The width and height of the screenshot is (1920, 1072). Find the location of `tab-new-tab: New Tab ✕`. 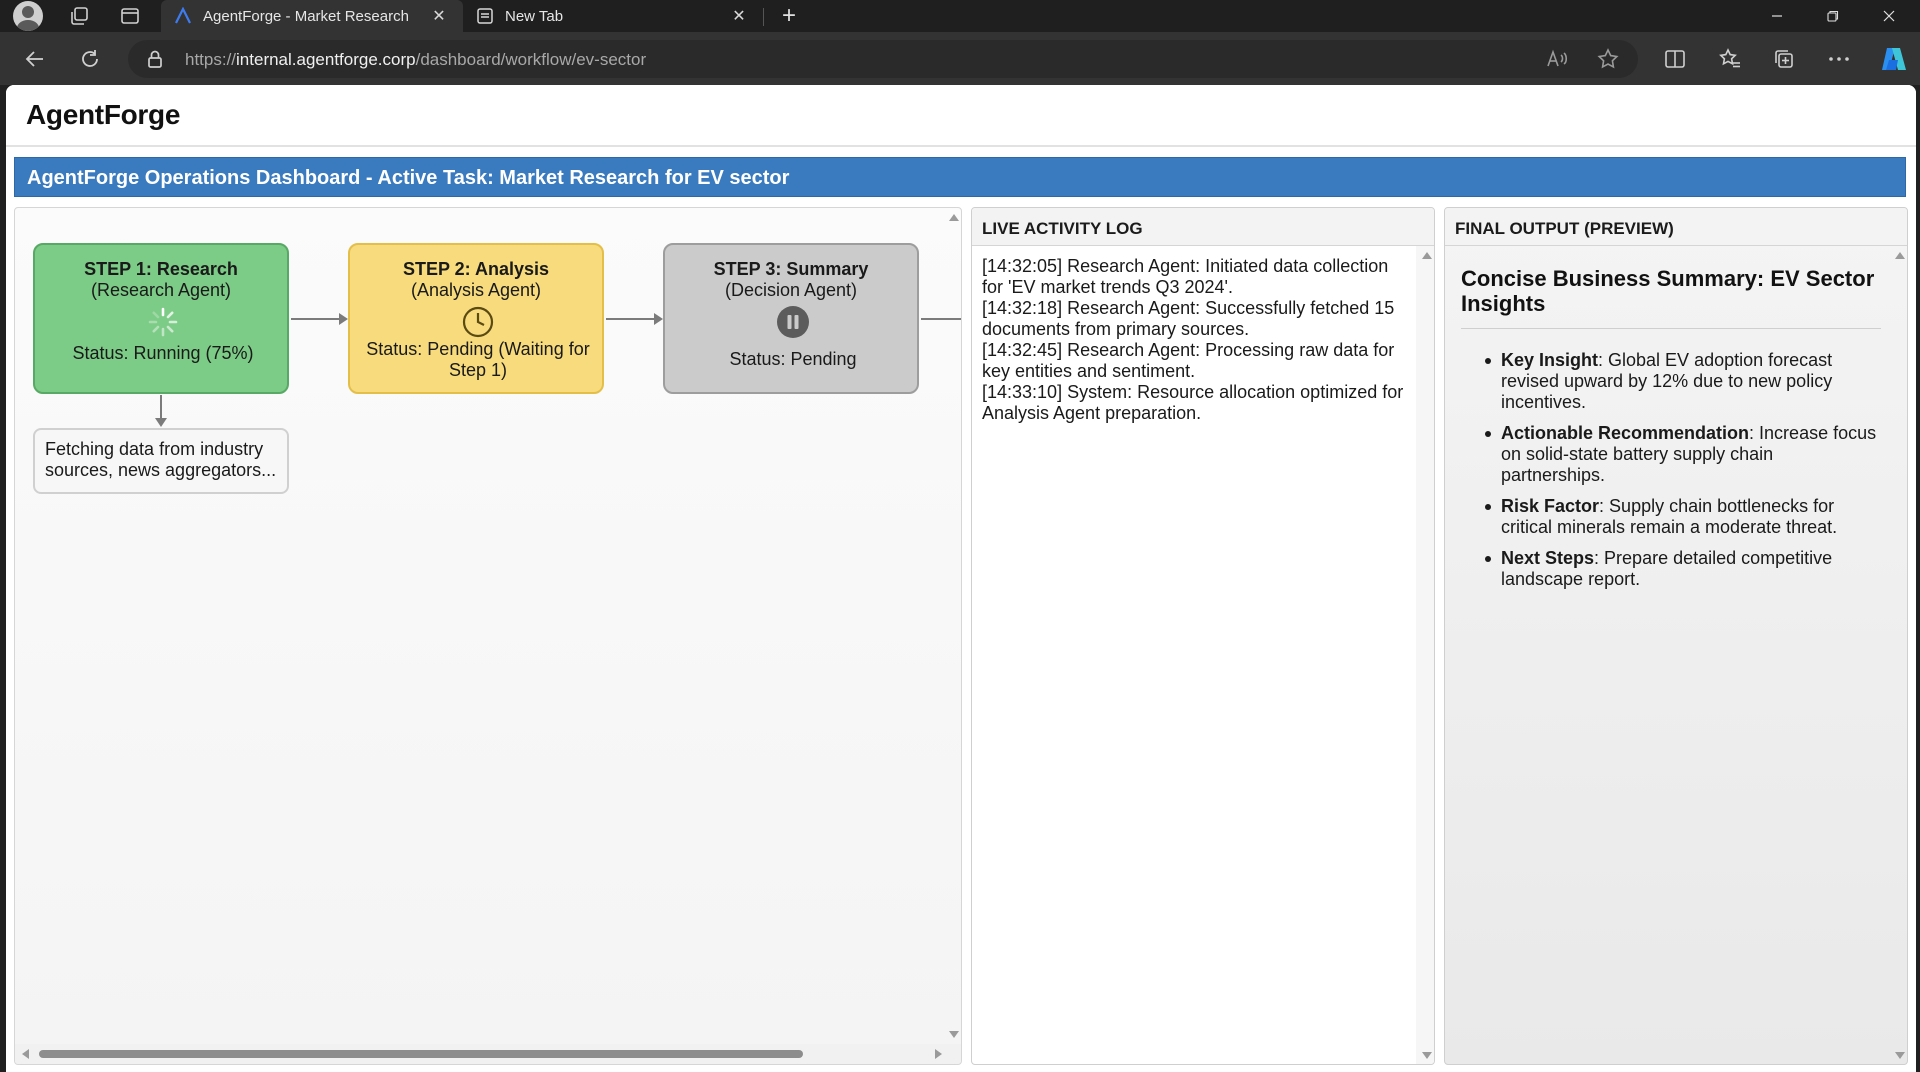

tab-new-tab: New Tab ✕ is located at coordinates (613, 16).